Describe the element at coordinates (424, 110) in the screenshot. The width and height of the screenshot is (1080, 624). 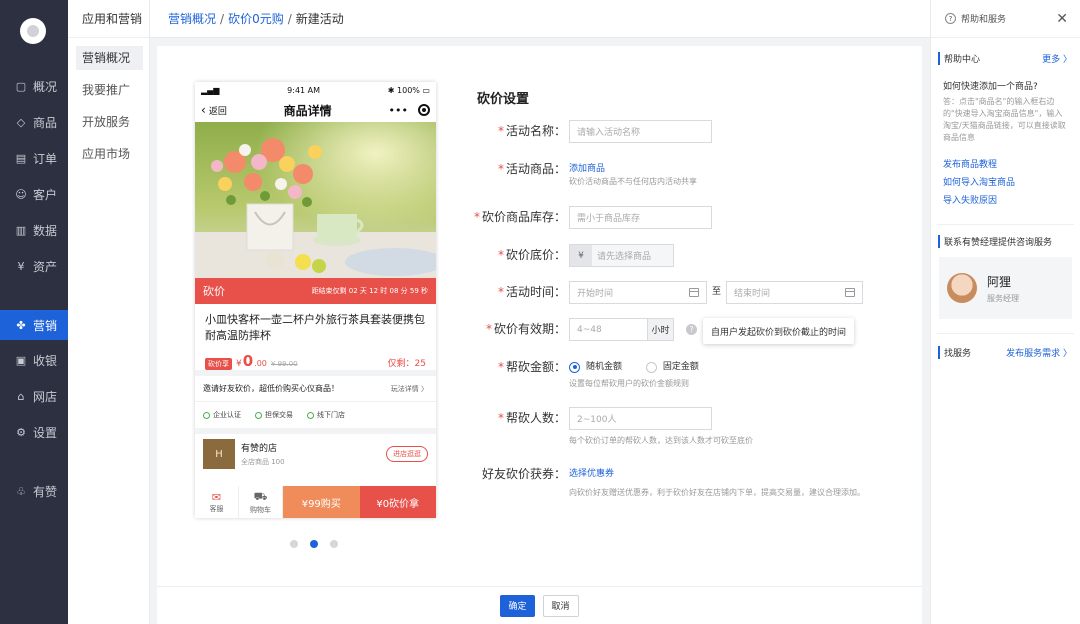
I see `target-icon` at that location.